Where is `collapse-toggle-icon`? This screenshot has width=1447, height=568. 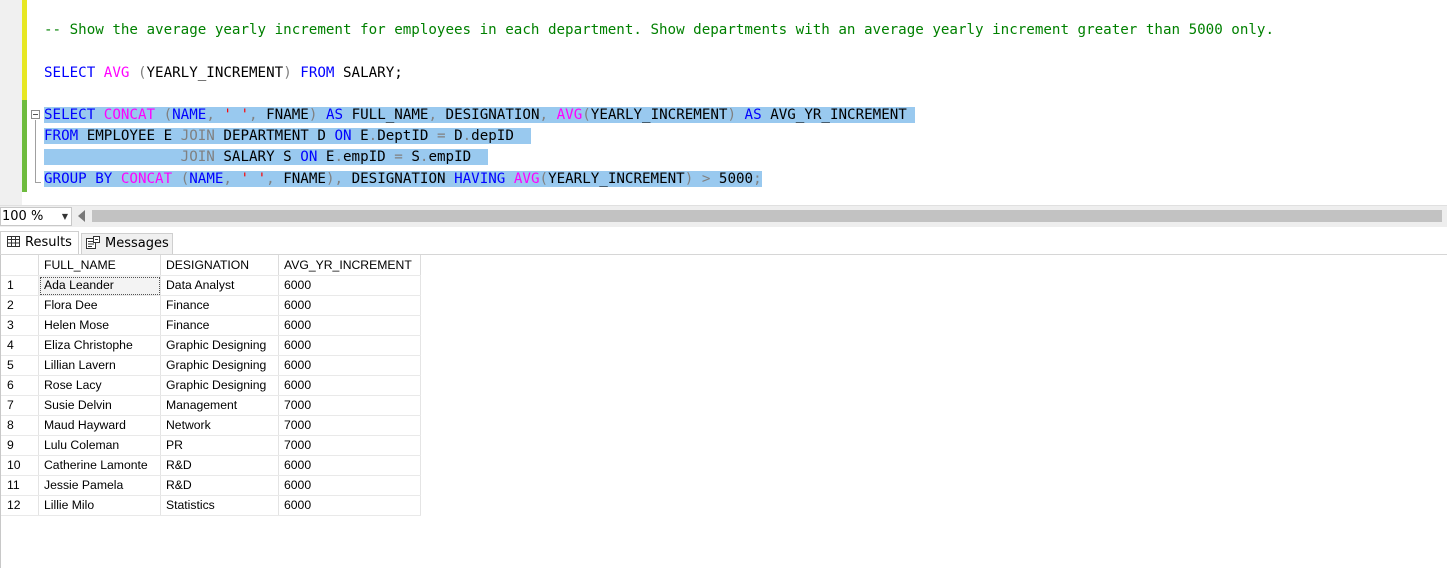 collapse-toggle-icon is located at coordinates (35, 114).